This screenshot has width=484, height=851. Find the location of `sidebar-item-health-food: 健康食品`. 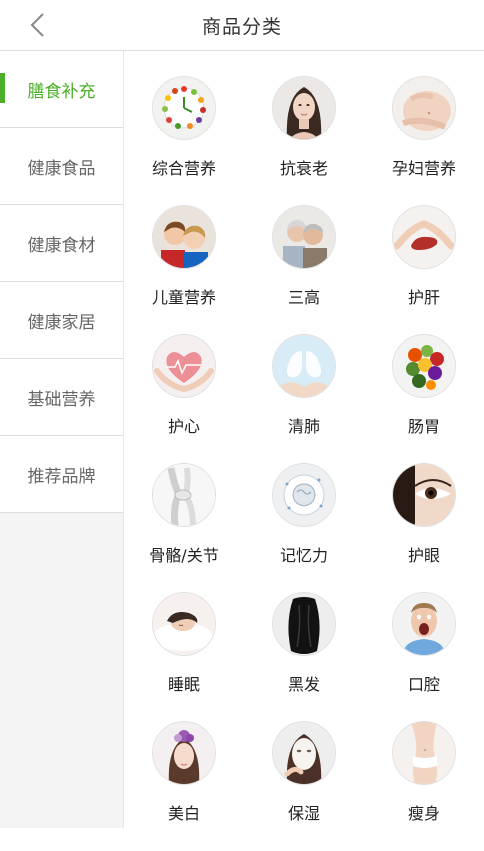

sidebar-item-health-food: 健康食品 is located at coordinates (61, 166).